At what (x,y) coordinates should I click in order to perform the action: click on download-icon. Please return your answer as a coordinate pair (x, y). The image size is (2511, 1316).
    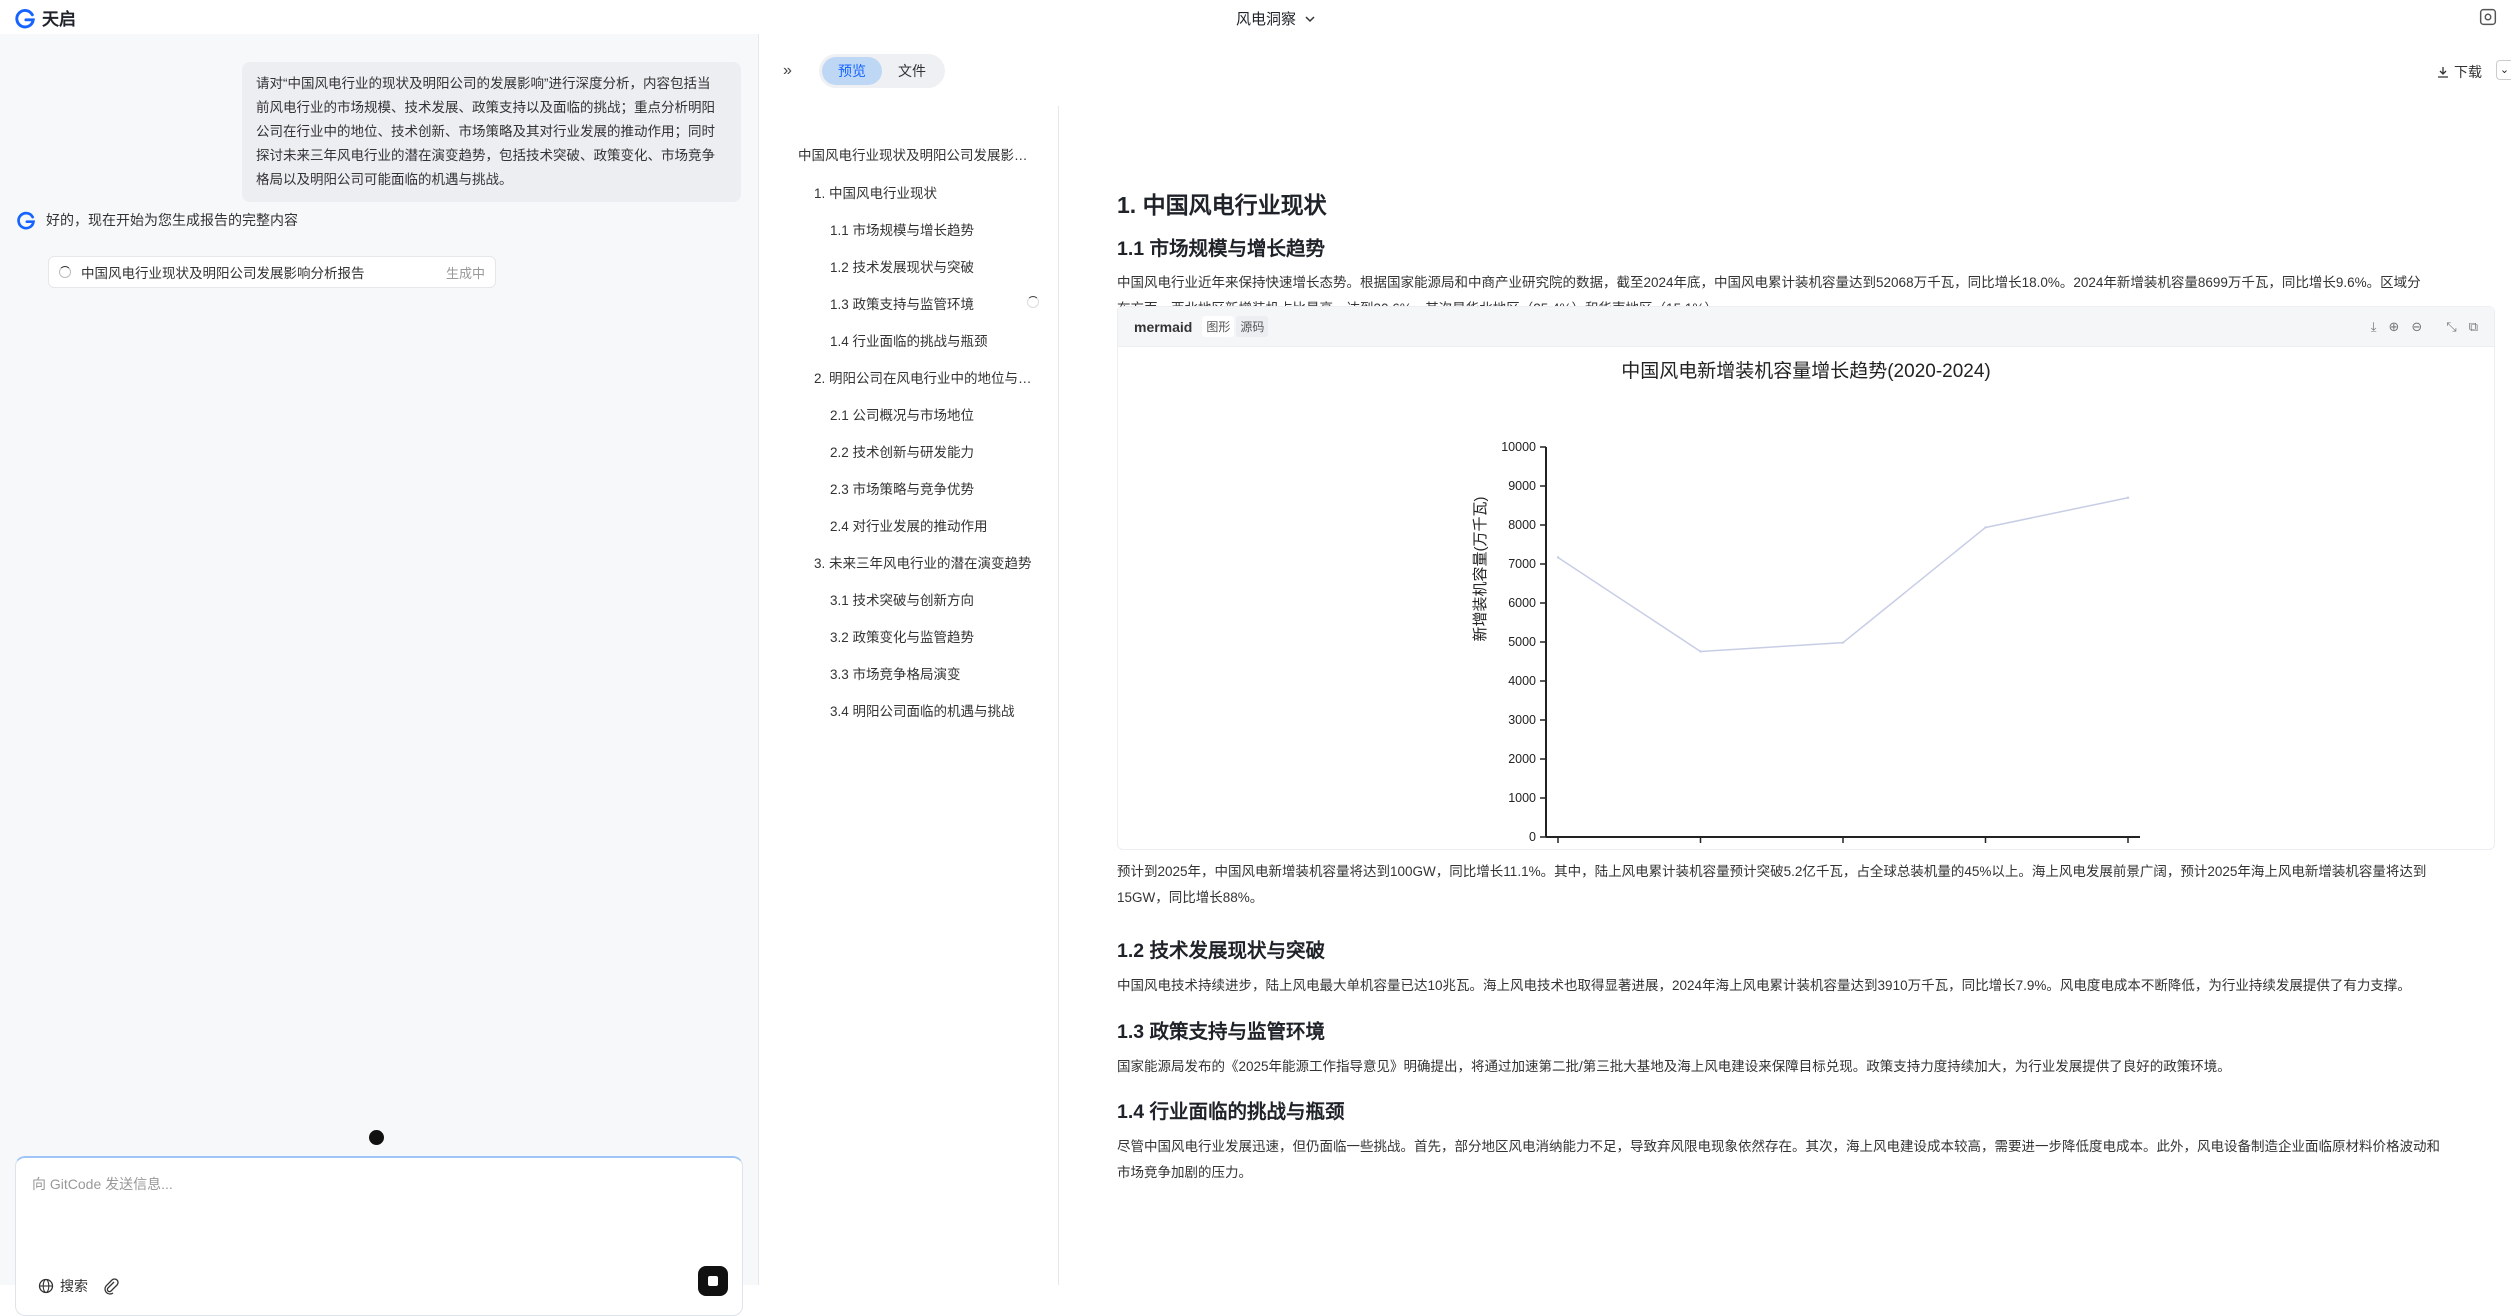
    Looking at the image, I should click on (2443, 72).